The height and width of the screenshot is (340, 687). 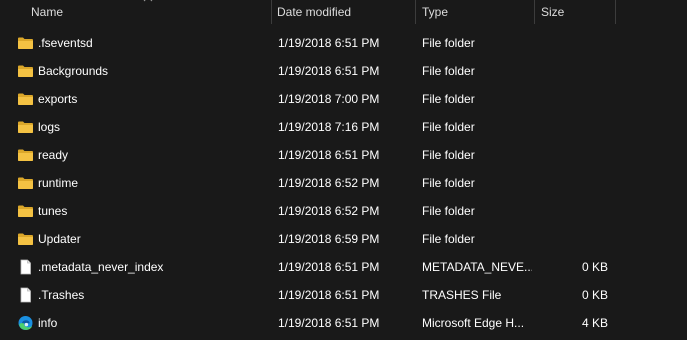 I want to click on file-row: Backgrounds 1/19/2018 6:51 PM File folder, so click(x=343, y=71).